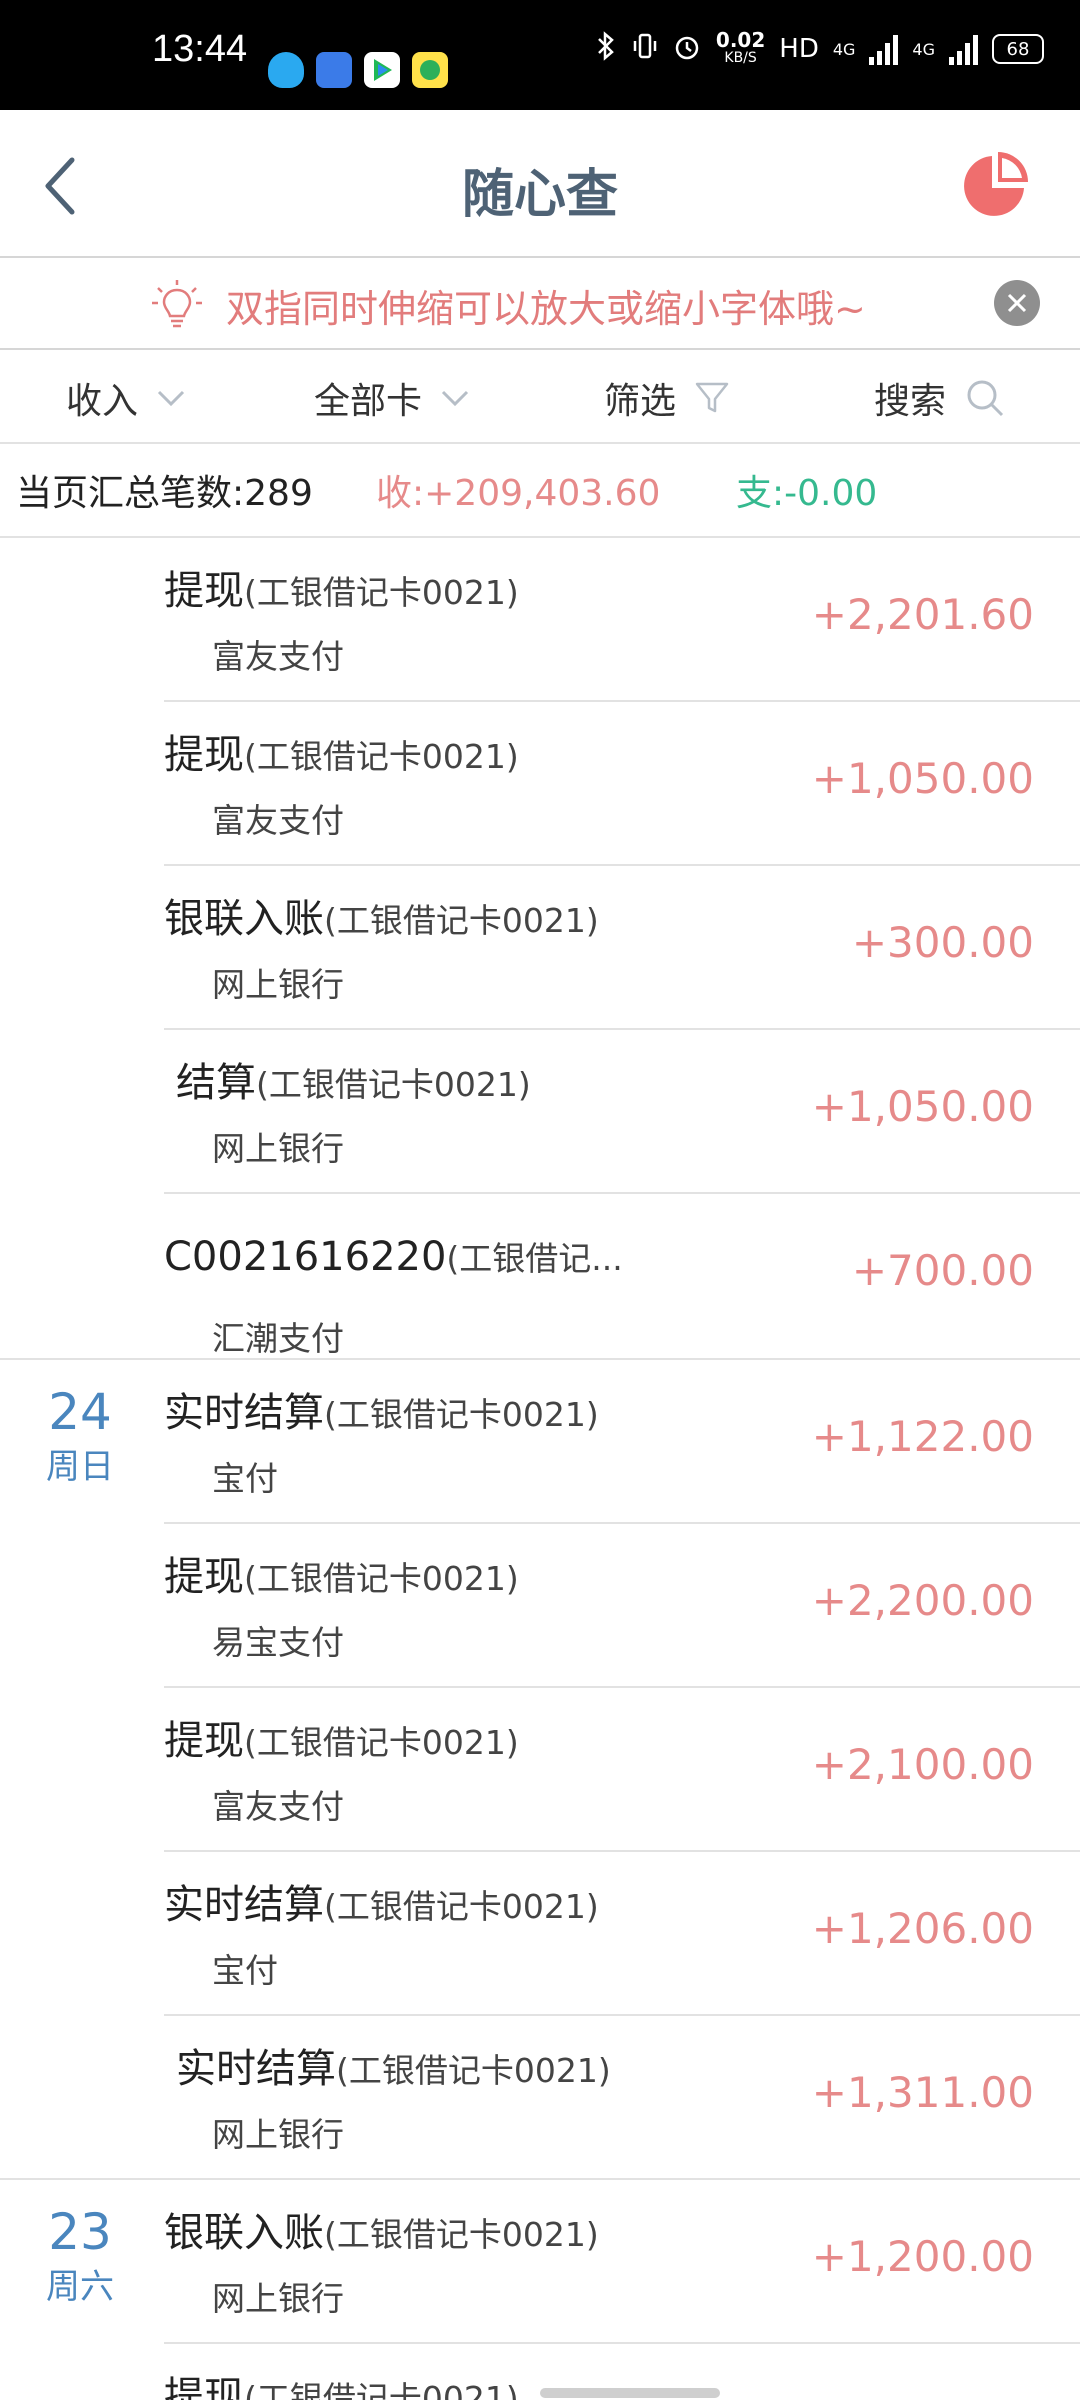  I want to click on app-header: 随心查, so click(540, 184).